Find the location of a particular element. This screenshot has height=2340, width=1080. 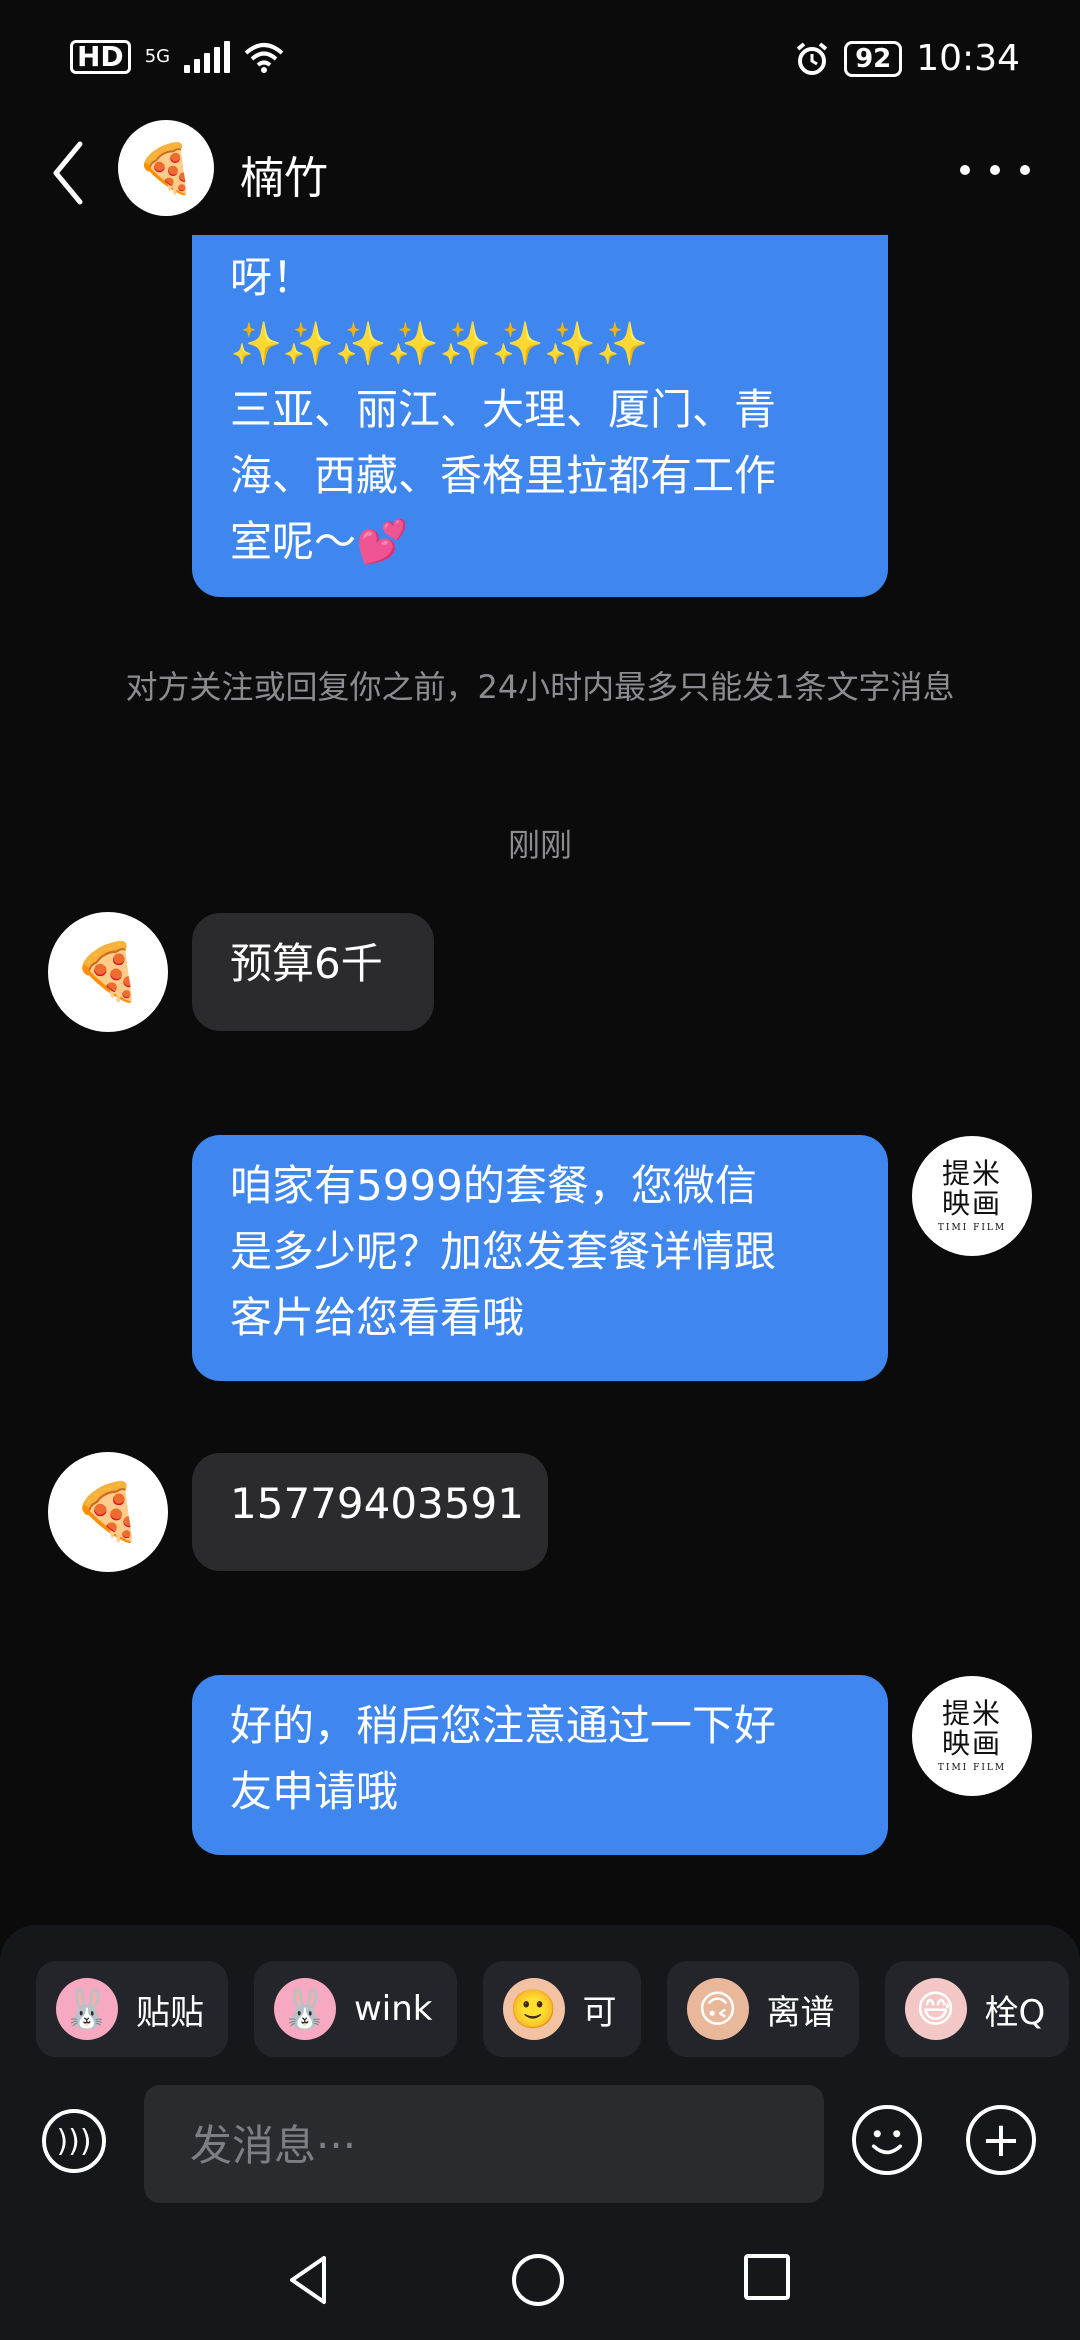

sticker-ke: 🙂 可 is located at coordinates (561, 2009).